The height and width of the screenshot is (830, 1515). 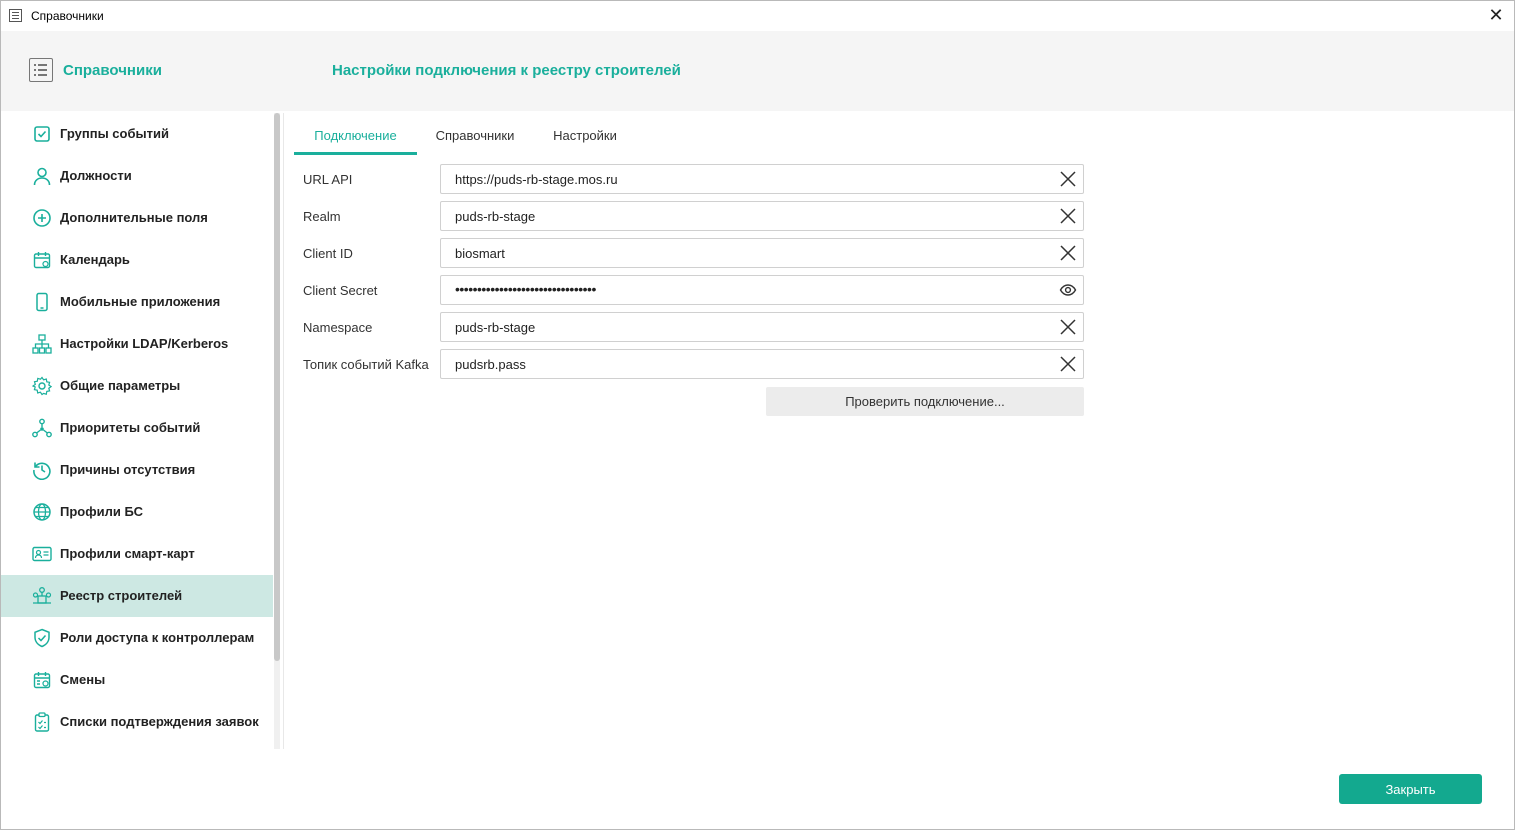 What do you see at coordinates (128, 469) in the screenshot?
I see `sidebar-item-label: Причины отсутствия` at bounding box center [128, 469].